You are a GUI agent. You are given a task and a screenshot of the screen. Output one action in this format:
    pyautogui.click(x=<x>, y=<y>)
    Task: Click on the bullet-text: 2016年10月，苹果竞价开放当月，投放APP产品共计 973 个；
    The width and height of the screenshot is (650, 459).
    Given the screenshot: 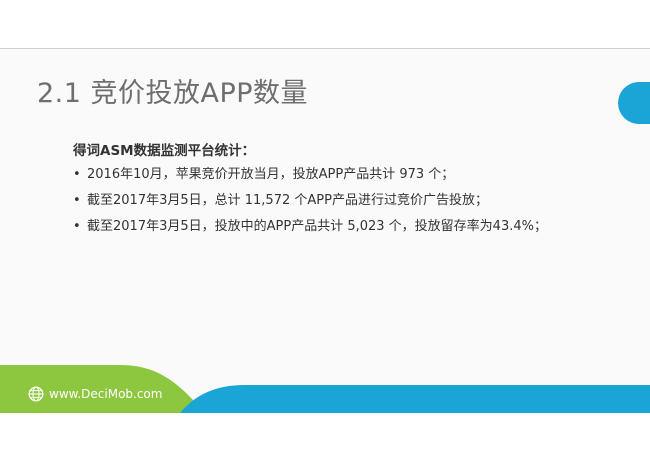 What is the action you would take?
    pyautogui.click(x=271, y=174)
    